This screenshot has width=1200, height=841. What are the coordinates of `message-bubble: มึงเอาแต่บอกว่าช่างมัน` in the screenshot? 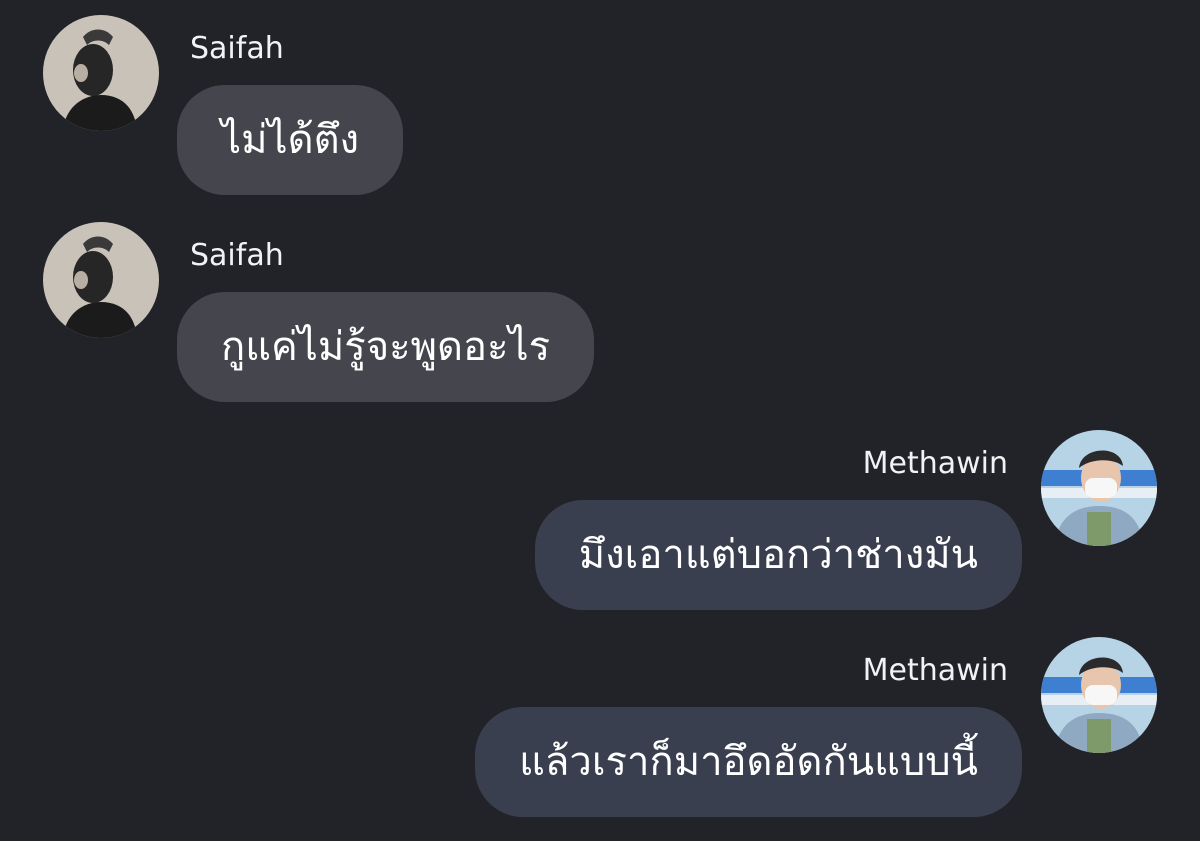 It's located at (778, 555).